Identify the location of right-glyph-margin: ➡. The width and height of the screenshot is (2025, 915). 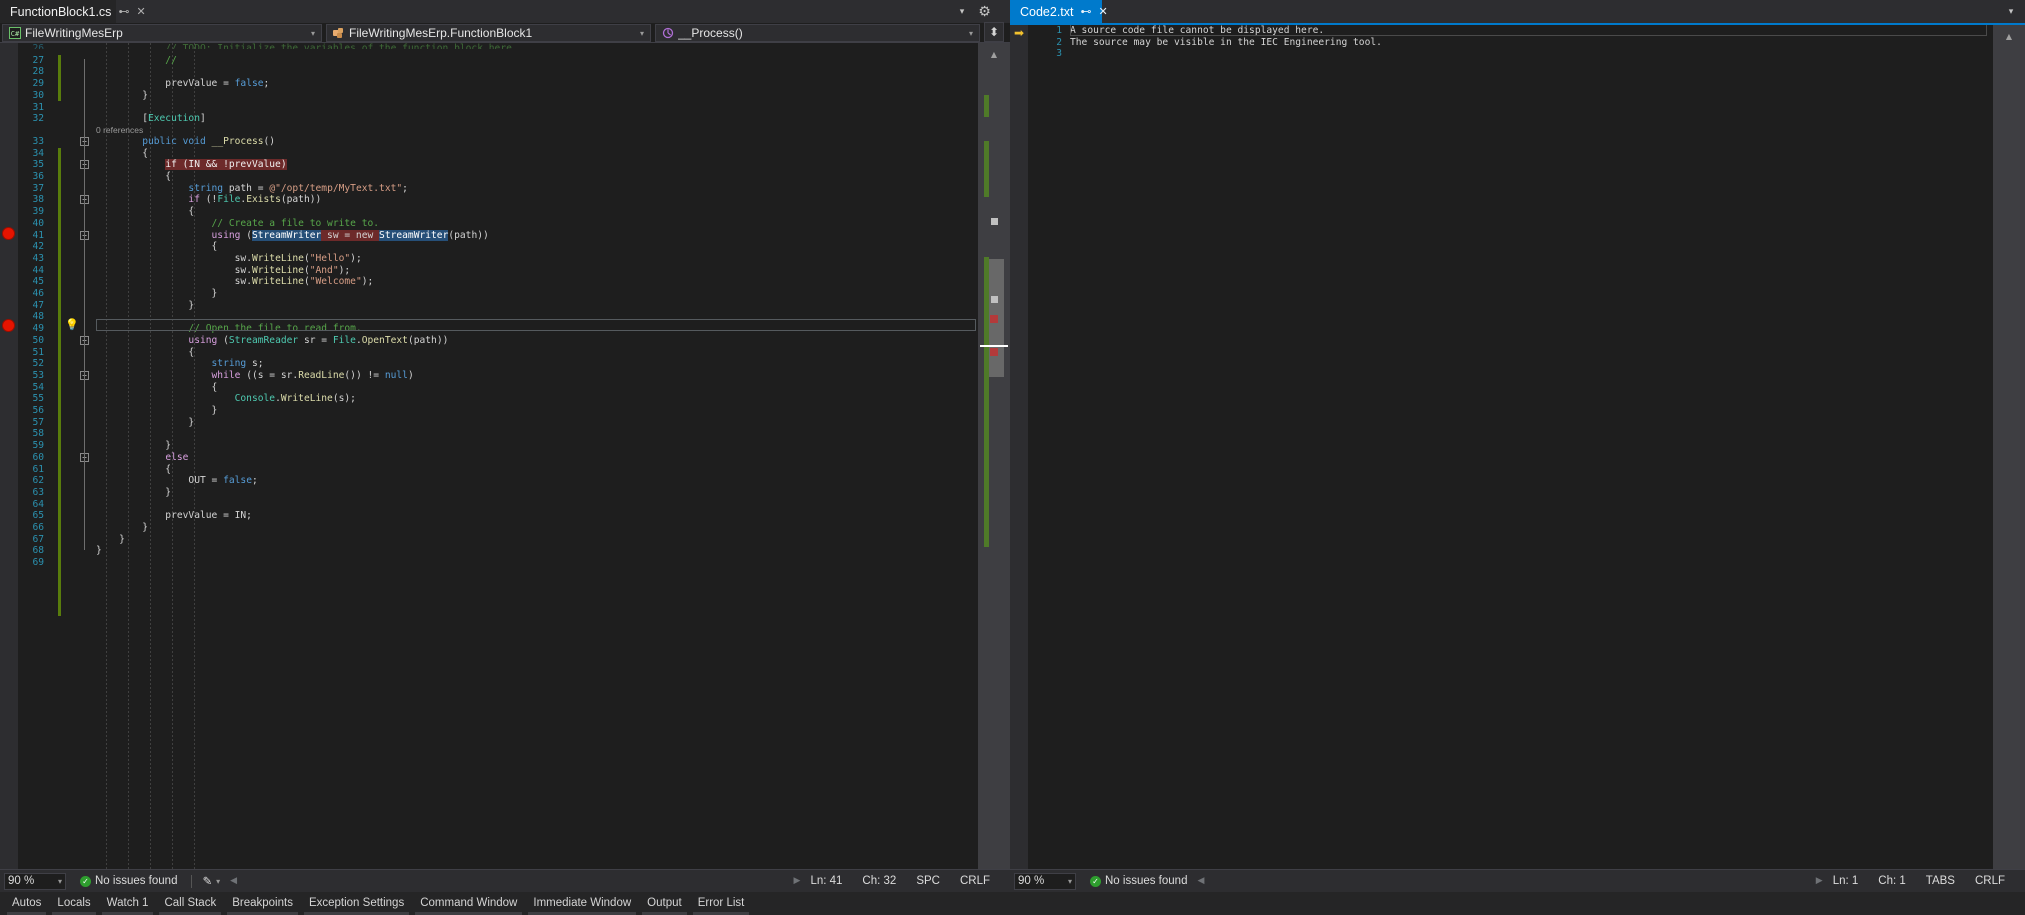
(1019, 447).